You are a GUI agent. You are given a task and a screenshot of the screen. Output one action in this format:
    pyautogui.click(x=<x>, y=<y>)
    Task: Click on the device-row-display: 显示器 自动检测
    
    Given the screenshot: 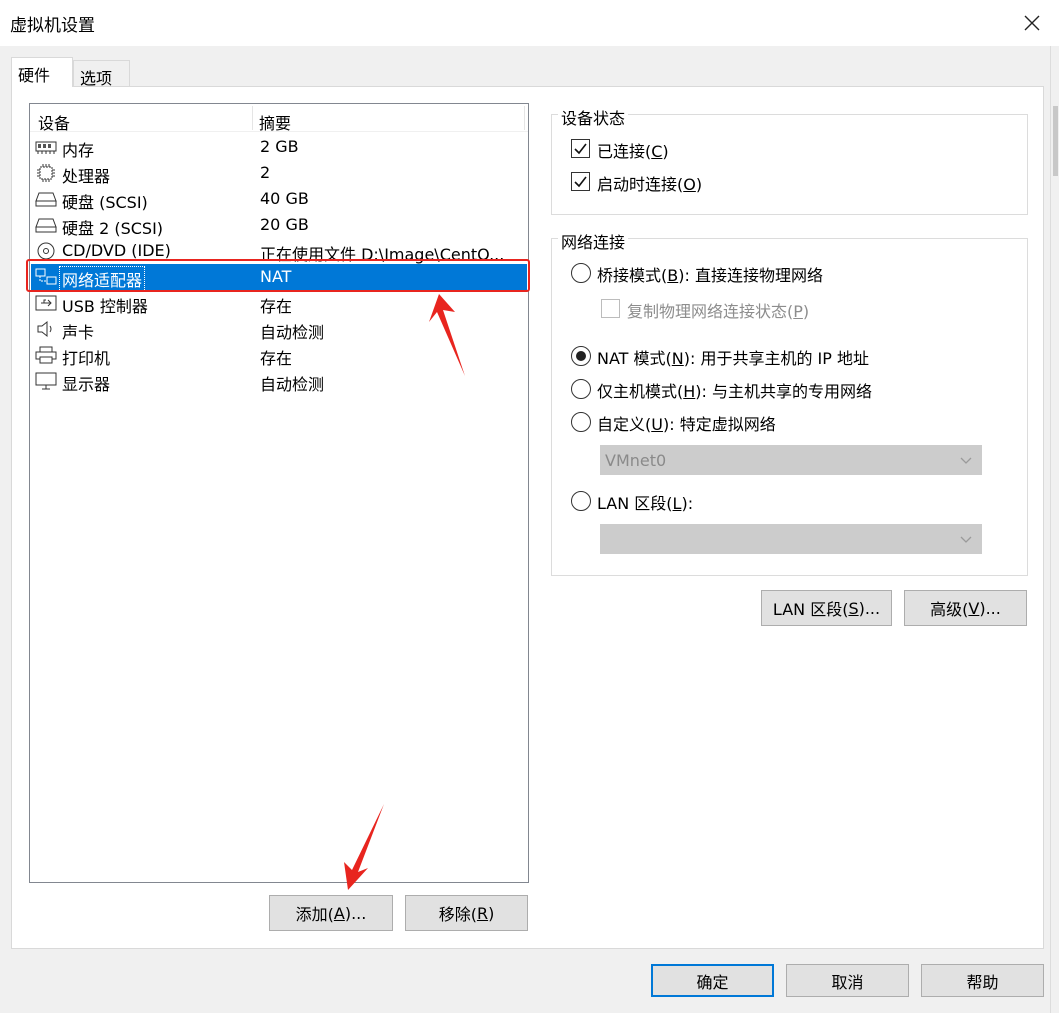 What is the action you would take?
    pyautogui.click(x=279, y=381)
    